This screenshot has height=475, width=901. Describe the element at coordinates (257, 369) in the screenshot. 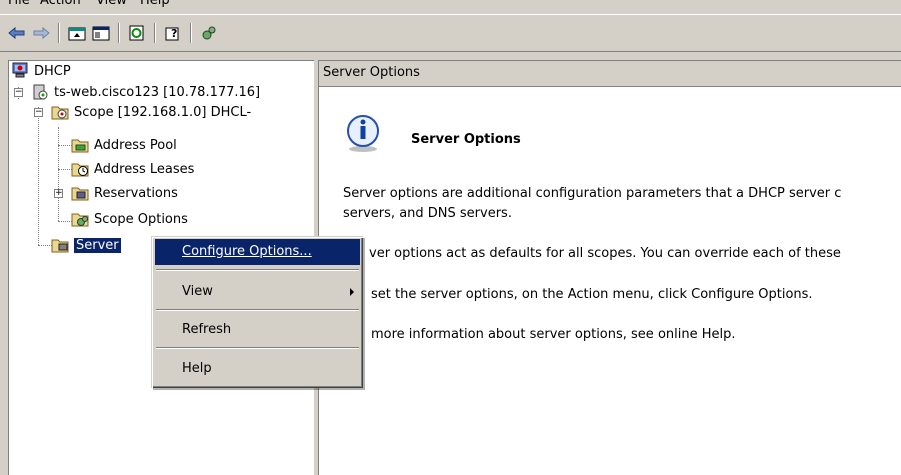

I see `menu-item-help: Help` at that location.